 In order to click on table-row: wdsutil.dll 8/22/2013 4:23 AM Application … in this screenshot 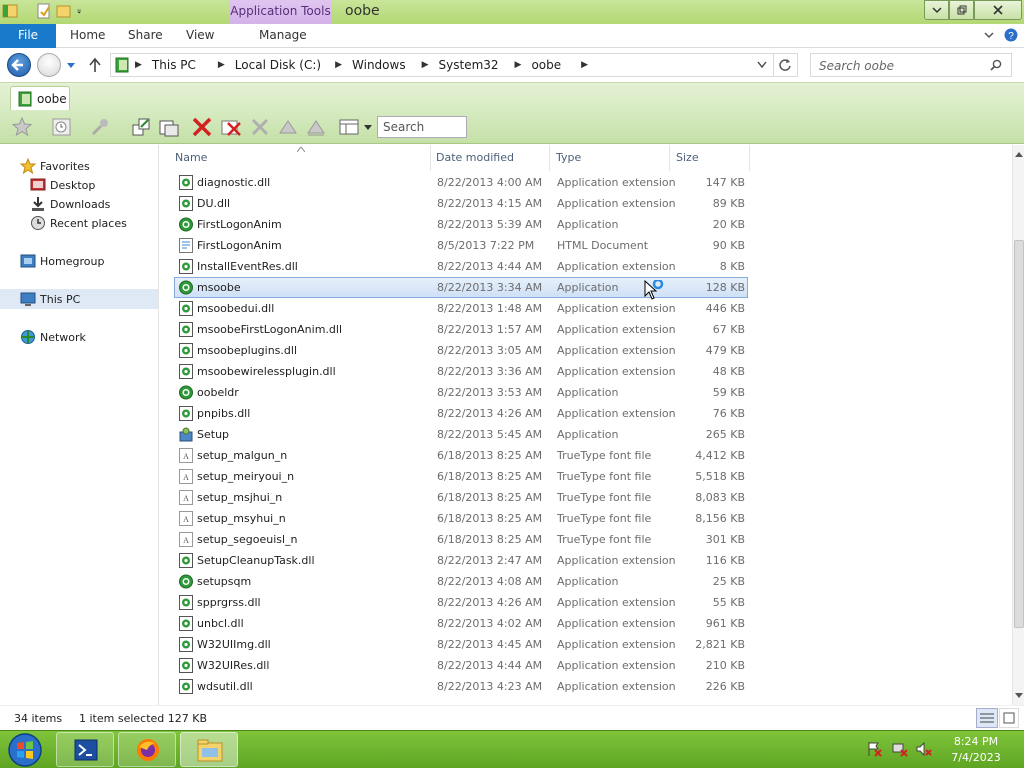, I will do `click(461, 686)`.